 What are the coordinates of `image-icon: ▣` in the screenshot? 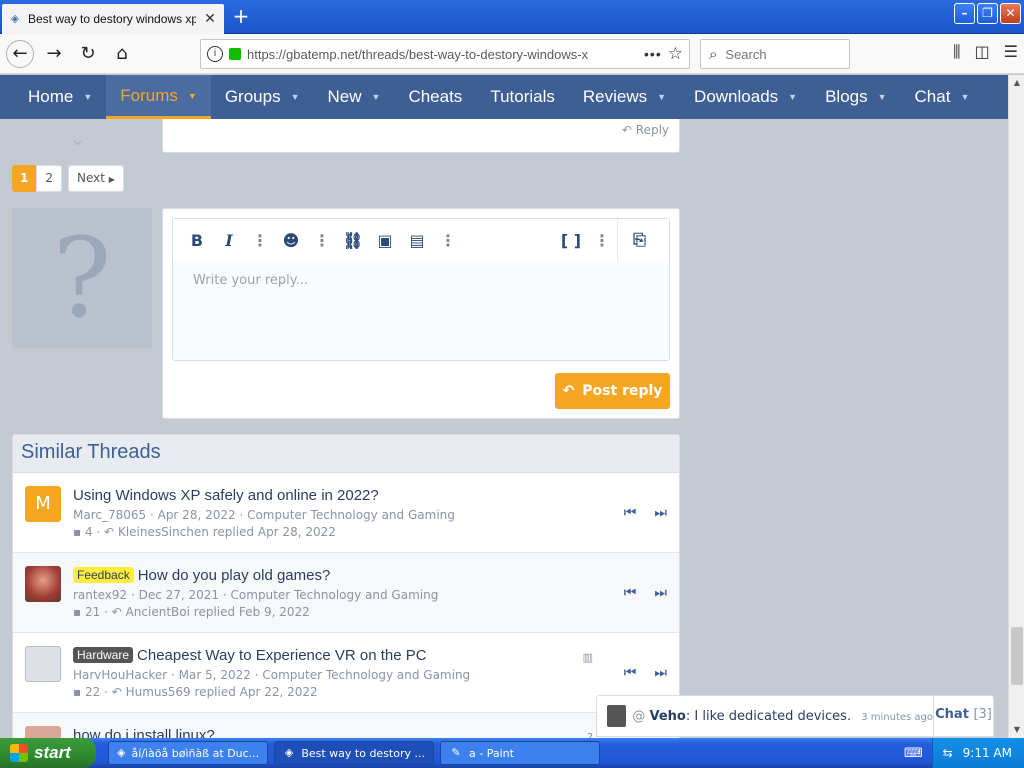 It's located at (385, 240).